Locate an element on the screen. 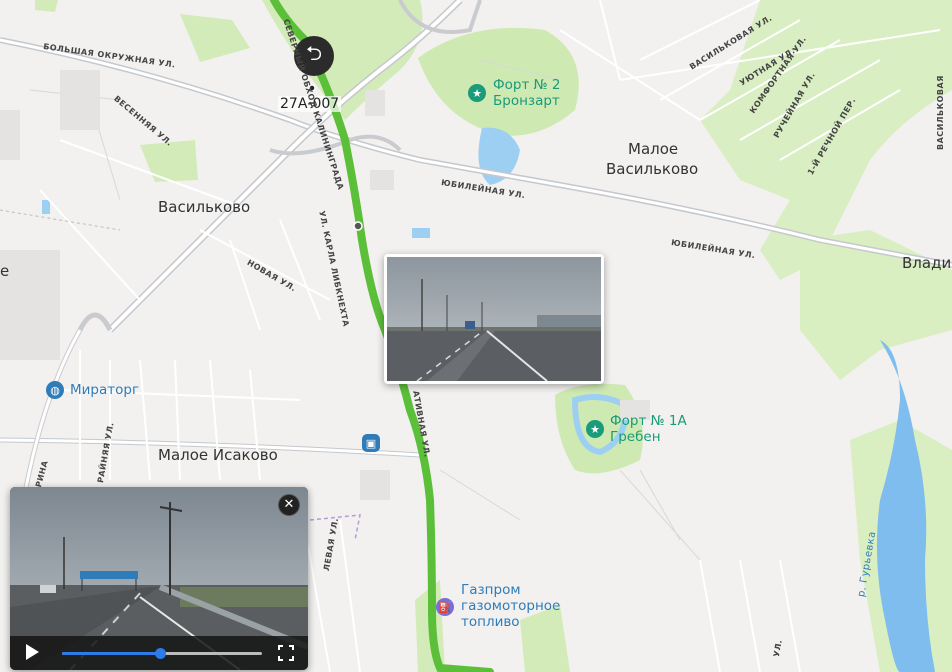 The width and height of the screenshot is (952, 672). town-label-maloe-vasilkovo-line1: Малое is located at coordinates (653, 149).